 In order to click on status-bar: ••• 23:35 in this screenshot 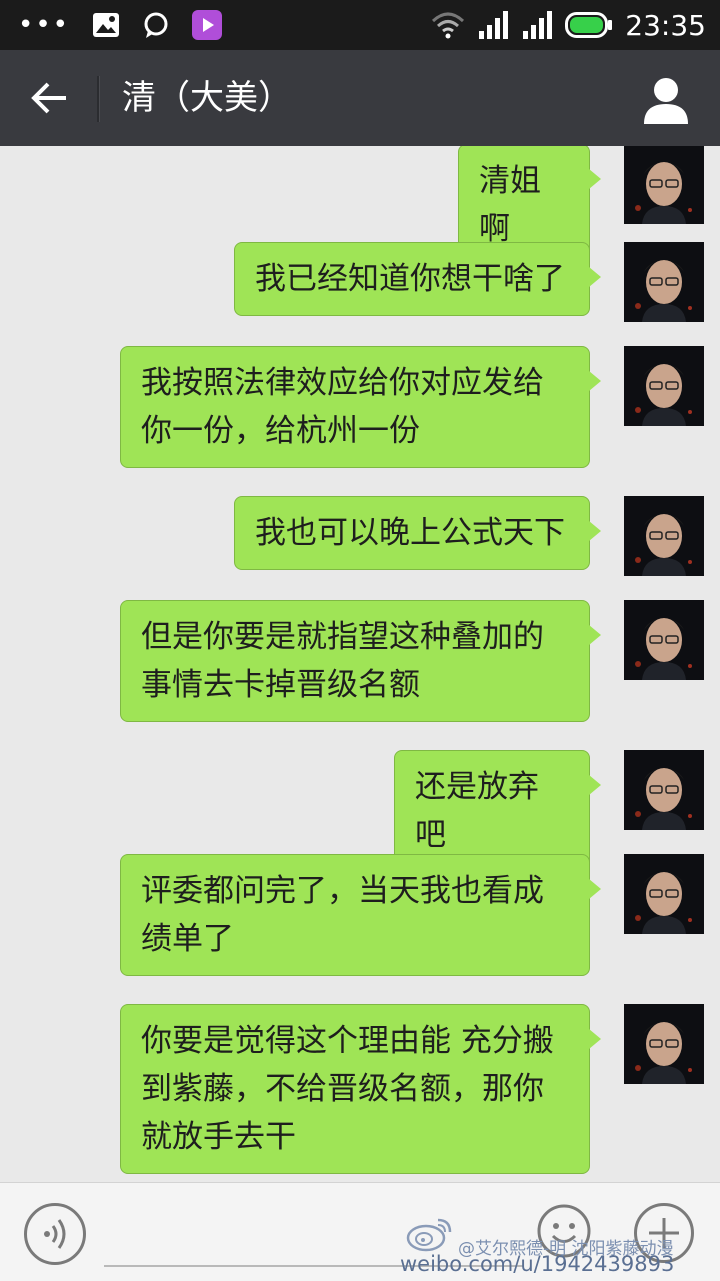, I will do `click(360, 25)`.